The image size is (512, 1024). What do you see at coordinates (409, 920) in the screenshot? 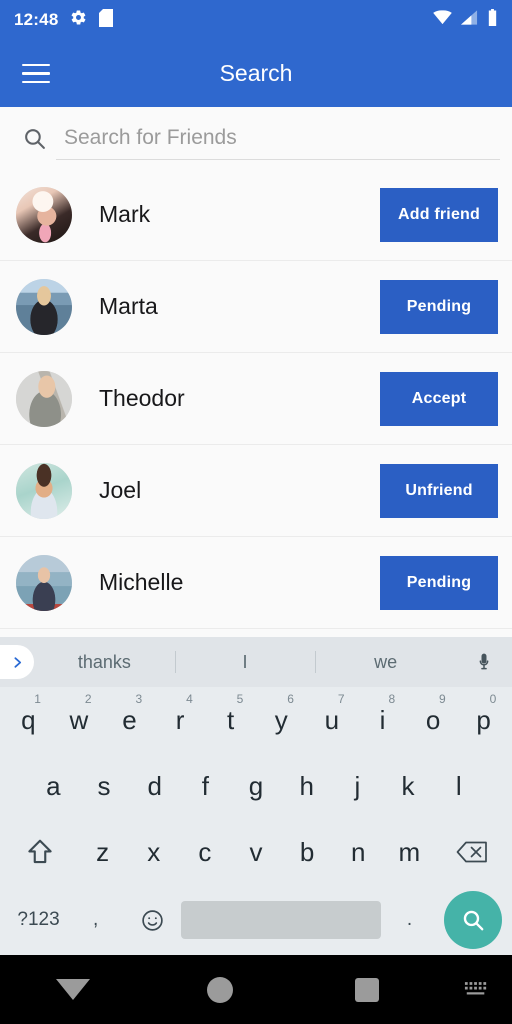
I see `period-key: .` at bounding box center [409, 920].